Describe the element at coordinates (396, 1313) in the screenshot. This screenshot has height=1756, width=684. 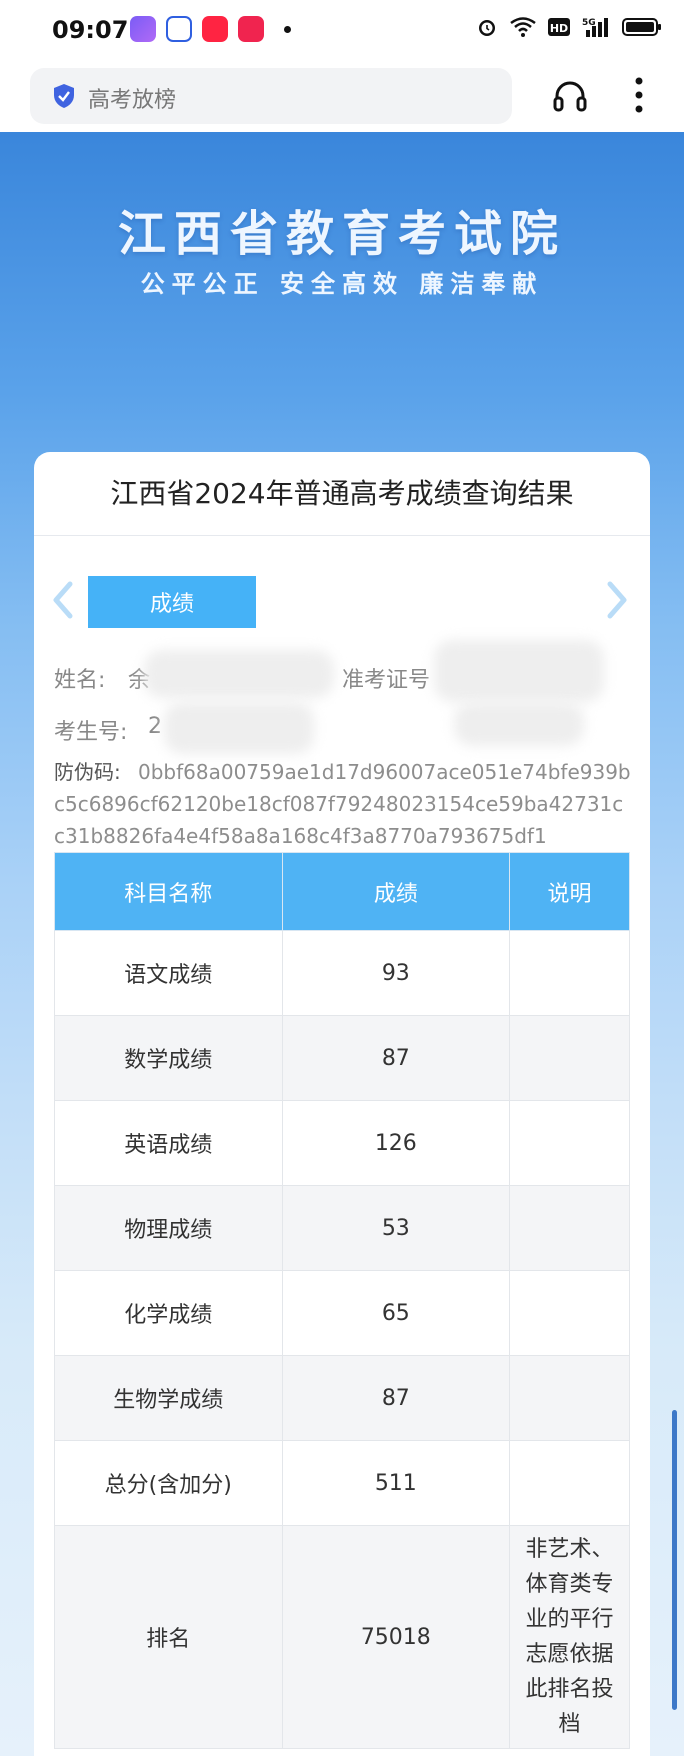
I see `score-cell: 65` at that location.